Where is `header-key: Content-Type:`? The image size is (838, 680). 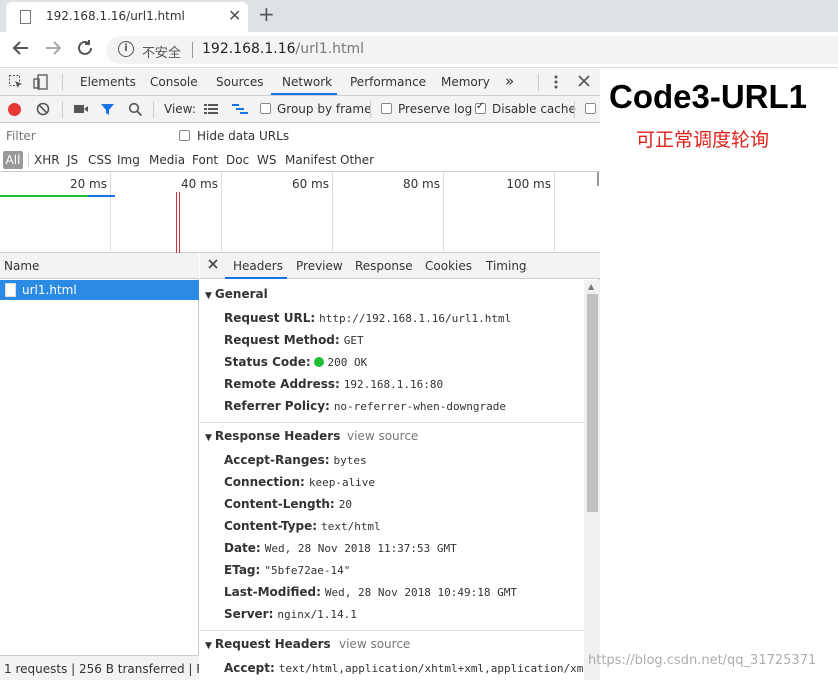
header-key: Content-Type: is located at coordinates (271, 526).